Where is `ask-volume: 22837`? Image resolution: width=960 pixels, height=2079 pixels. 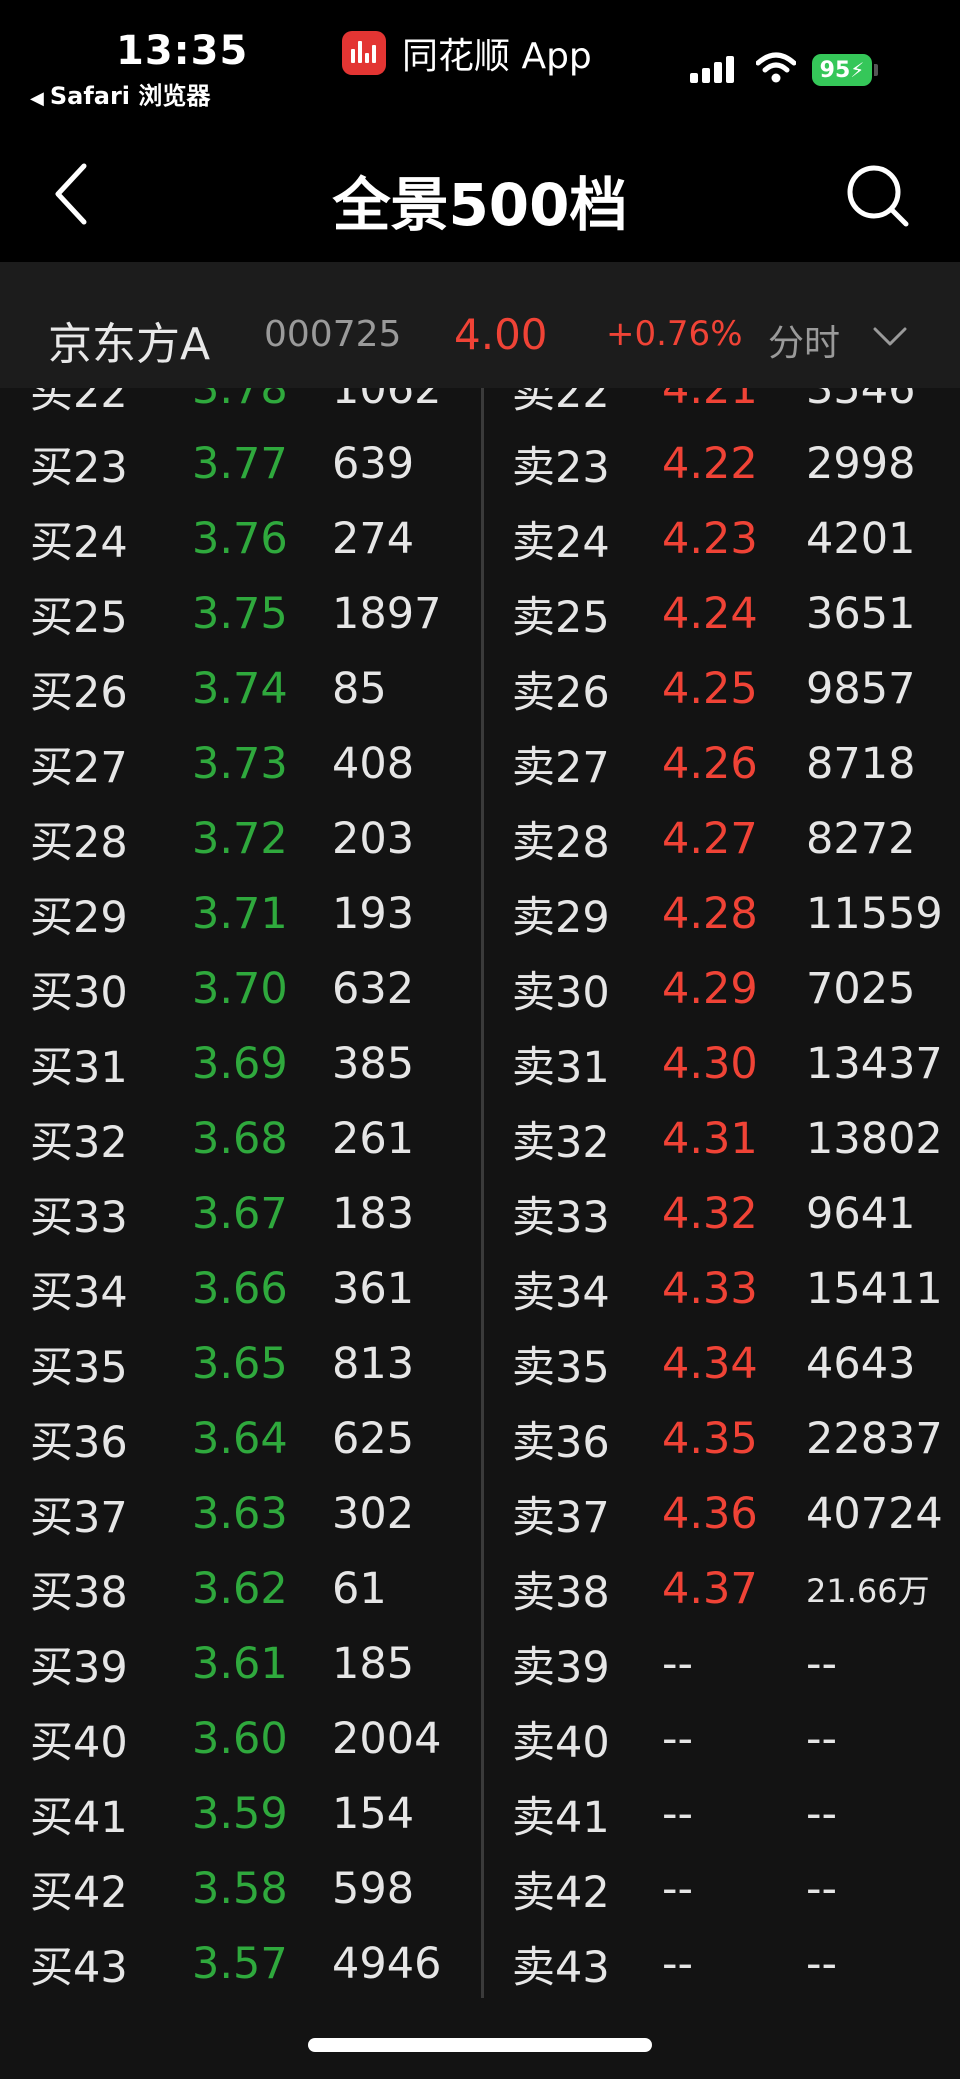
ask-volume: 22837 is located at coordinates (874, 1438).